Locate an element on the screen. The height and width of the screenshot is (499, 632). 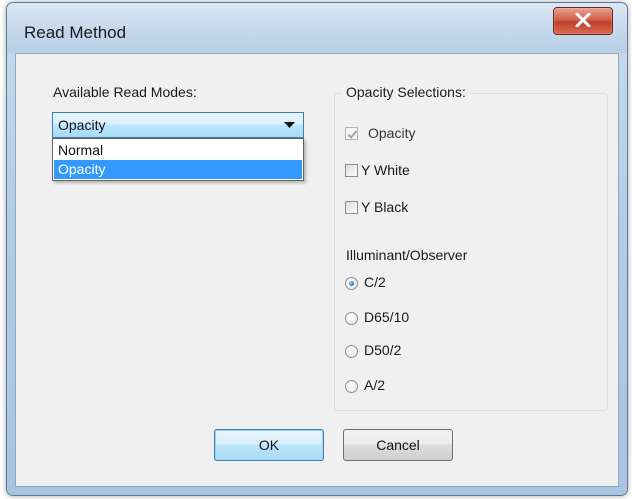
radio-selected-dot is located at coordinates (351, 283).